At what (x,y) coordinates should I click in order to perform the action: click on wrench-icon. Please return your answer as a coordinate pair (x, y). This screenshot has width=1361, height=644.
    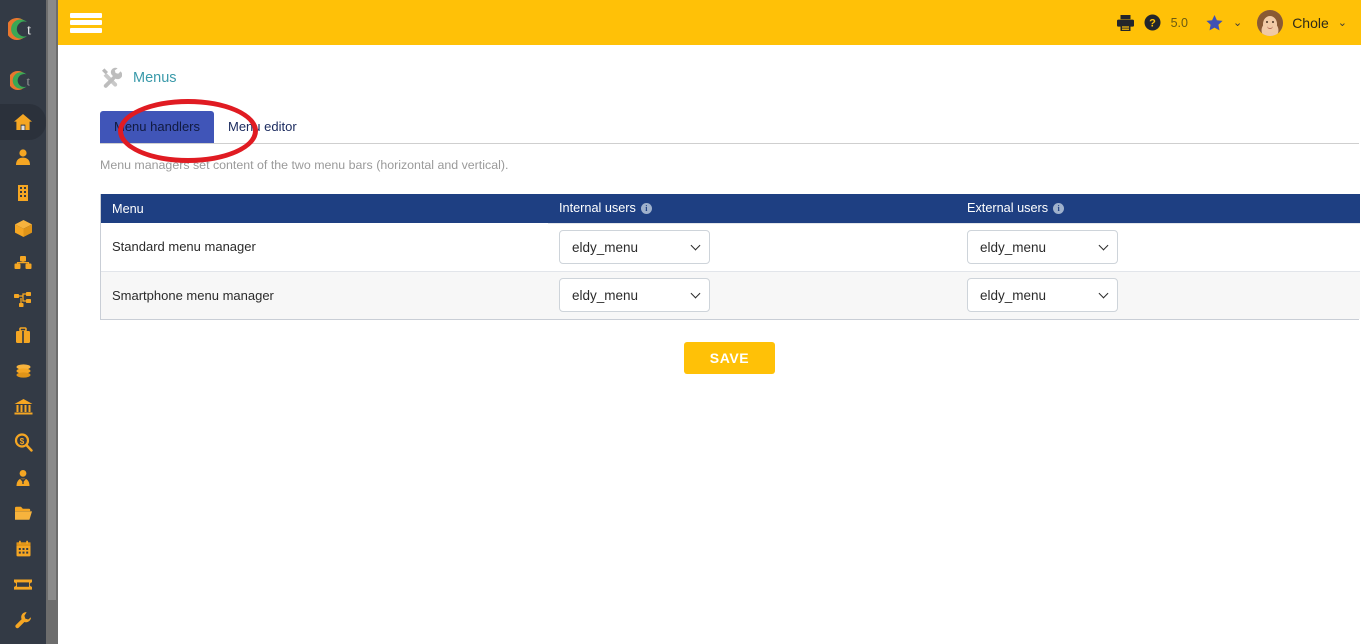
    Looking at the image, I should click on (23, 620).